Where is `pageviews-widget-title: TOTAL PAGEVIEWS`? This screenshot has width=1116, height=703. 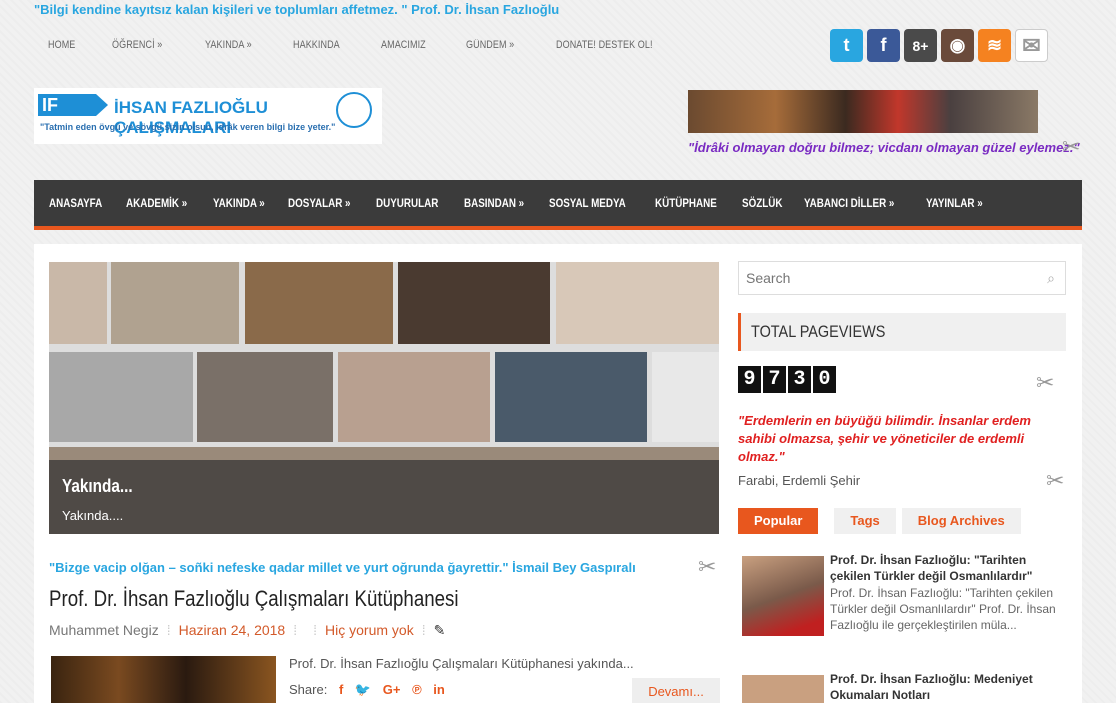 pageviews-widget-title: TOTAL PAGEVIEWS is located at coordinates (902, 332).